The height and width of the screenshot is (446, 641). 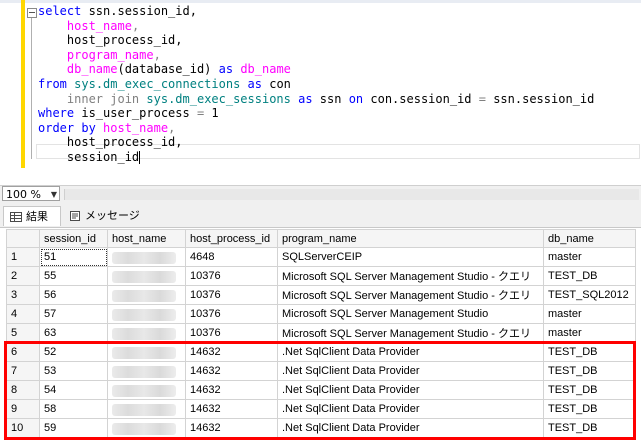 What do you see at coordinates (73, 276) in the screenshot?
I see `table-cell: 55` at bounding box center [73, 276].